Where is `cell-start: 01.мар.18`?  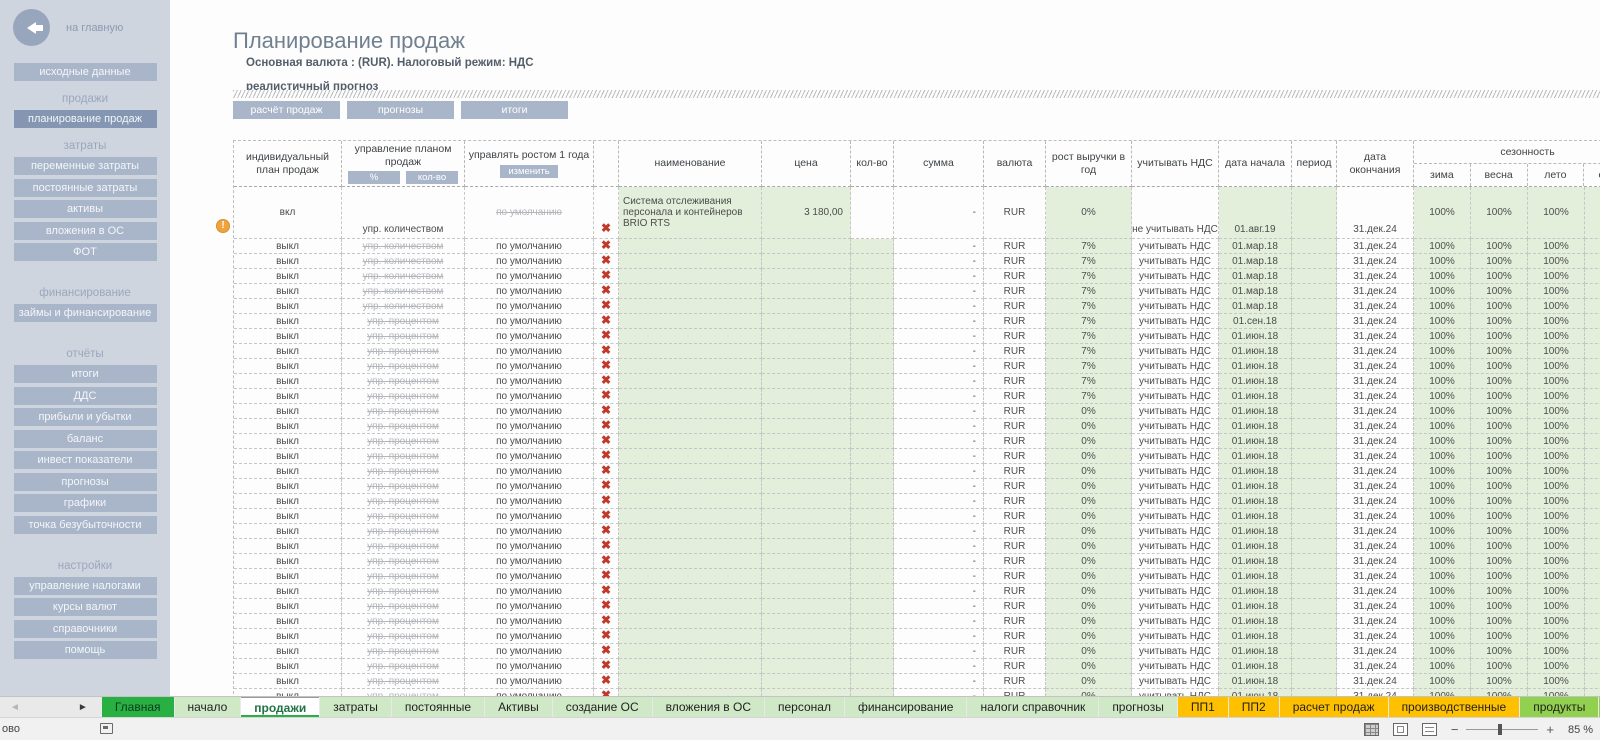 cell-start: 01.мар.18 is located at coordinates (1255, 276).